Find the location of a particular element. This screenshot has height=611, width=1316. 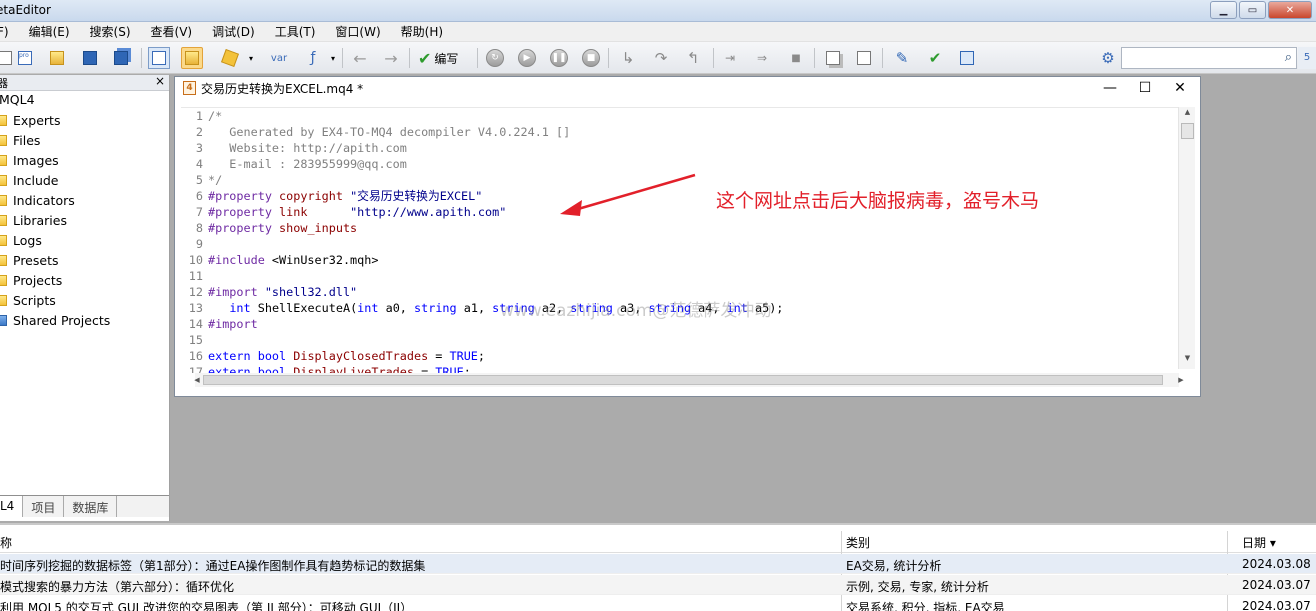

tab-mql4: L4 is located at coordinates (12, 506).